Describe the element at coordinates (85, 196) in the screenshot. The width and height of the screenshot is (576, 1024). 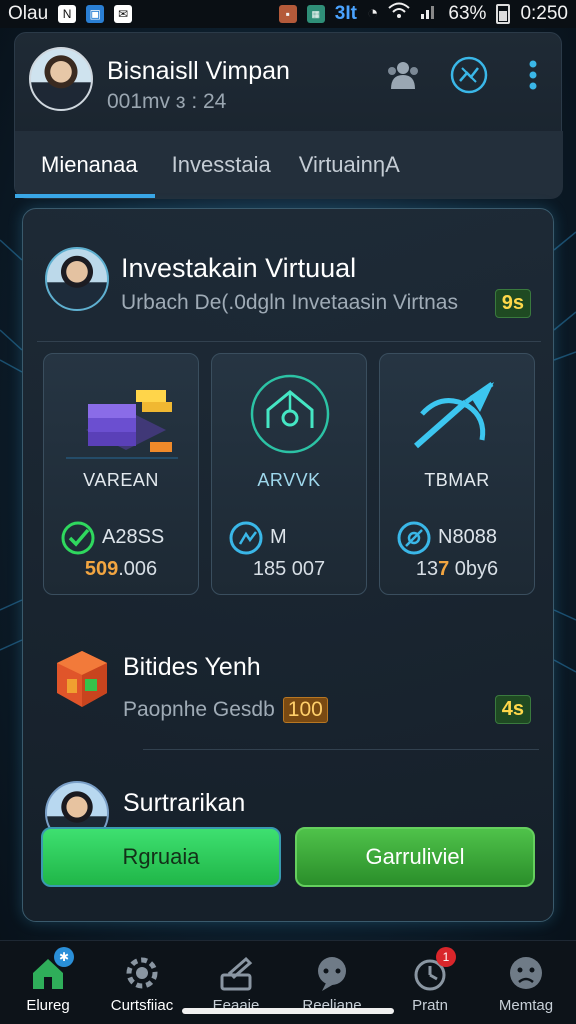
I see `active-tab-indicator` at that location.